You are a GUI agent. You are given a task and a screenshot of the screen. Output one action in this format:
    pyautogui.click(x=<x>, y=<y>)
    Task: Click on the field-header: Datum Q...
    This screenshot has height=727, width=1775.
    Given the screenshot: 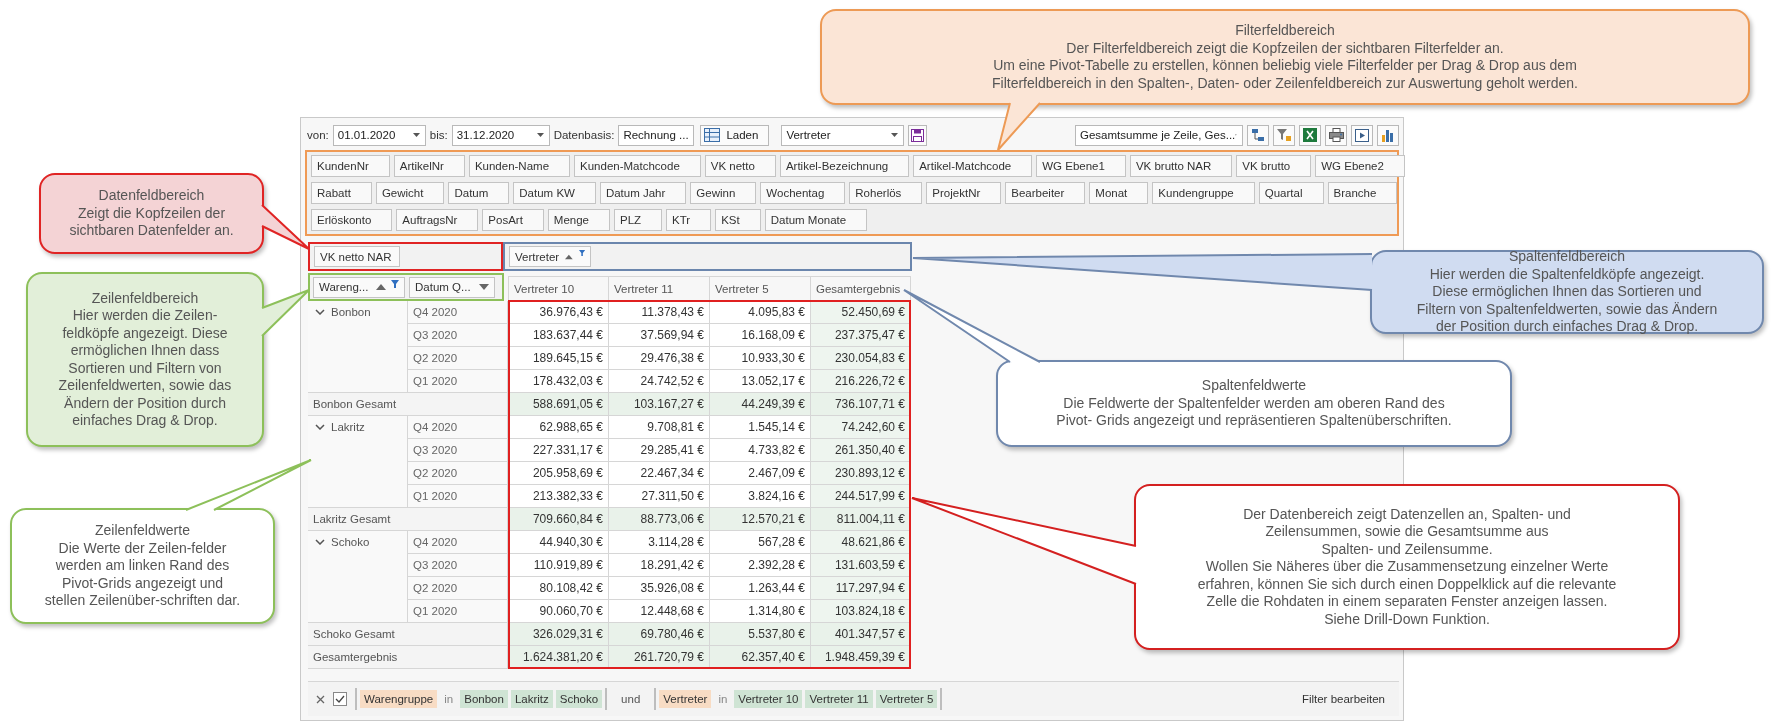 What is the action you would take?
    pyautogui.click(x=452, y=287)
    